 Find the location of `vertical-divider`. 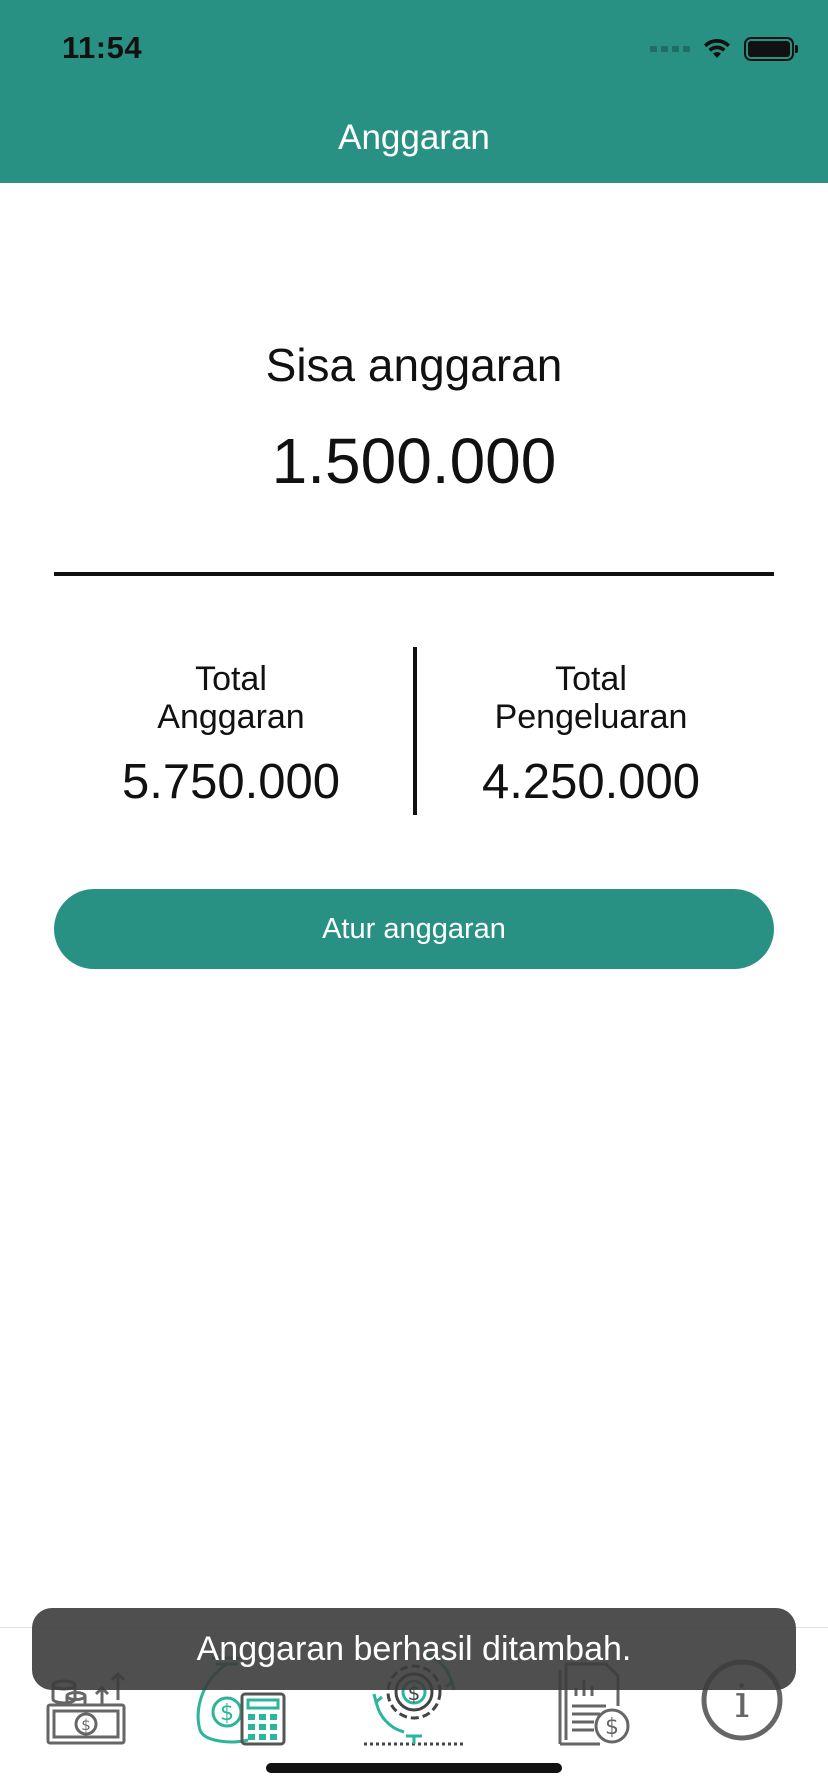

vertical-divider is located at coordinates (415, 731).